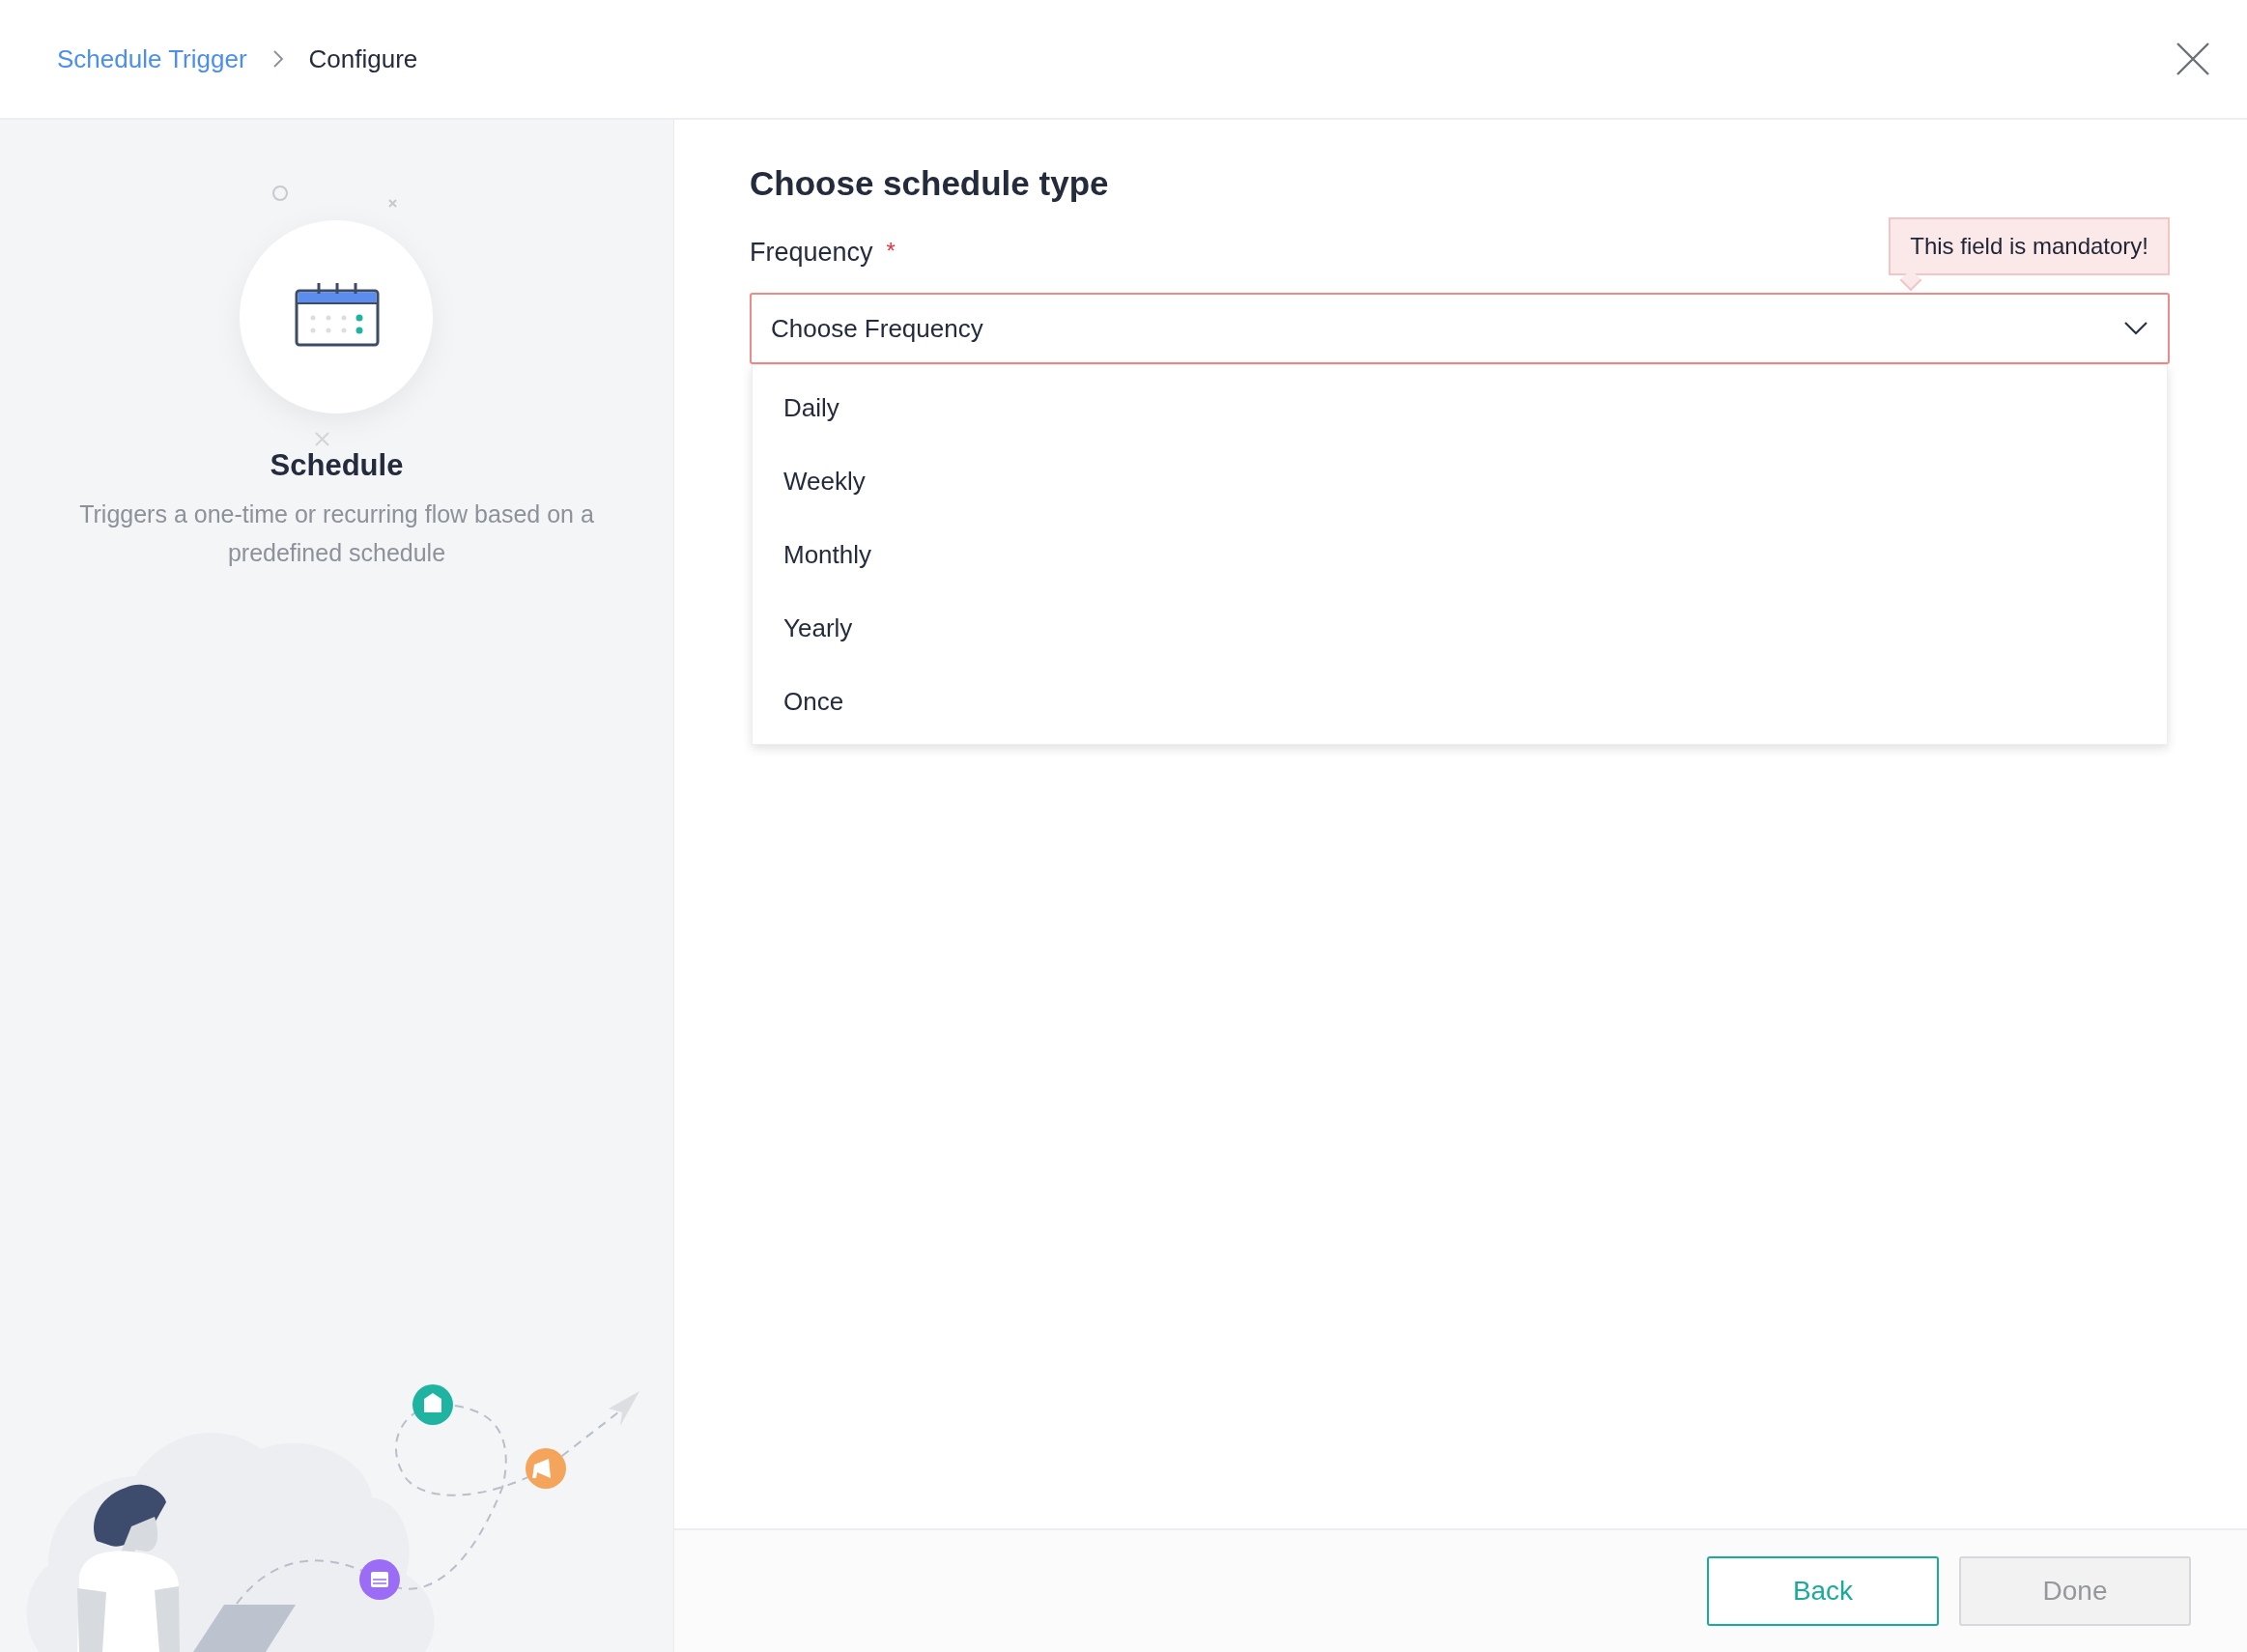 This screenshot has width=2247, height=1652. I want to click on ring-icon, so click(279, 193).